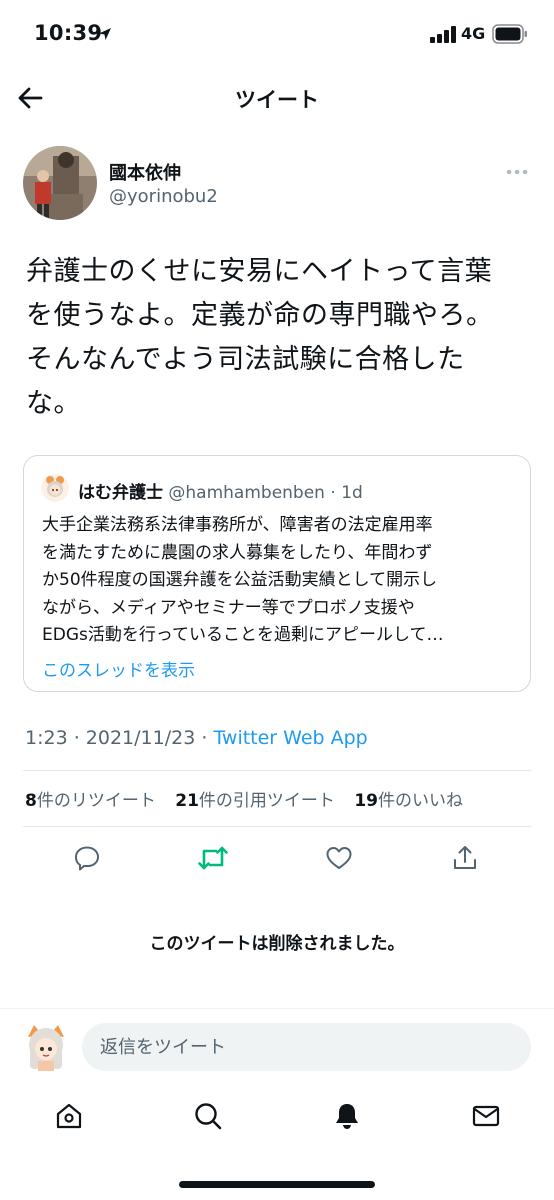 The width and height of the screenshot is (554, 1200). What do you see at coordinates (46, 738) in the screenshot?
I see `tweet-time: 1:23` at bounding box center [46, 738].